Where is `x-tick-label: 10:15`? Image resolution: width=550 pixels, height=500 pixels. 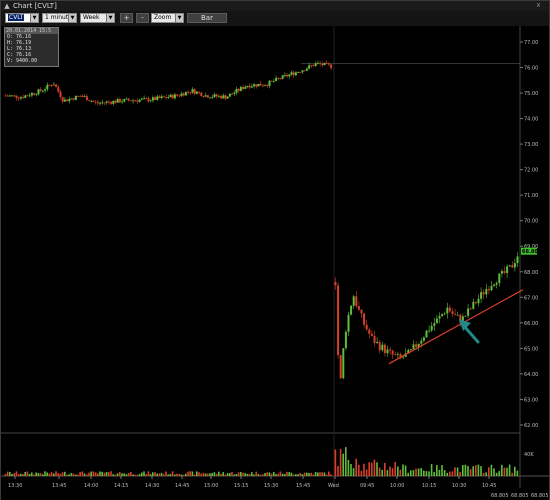
x-tick-label: 10:15 is located at coordinates (429, 486).